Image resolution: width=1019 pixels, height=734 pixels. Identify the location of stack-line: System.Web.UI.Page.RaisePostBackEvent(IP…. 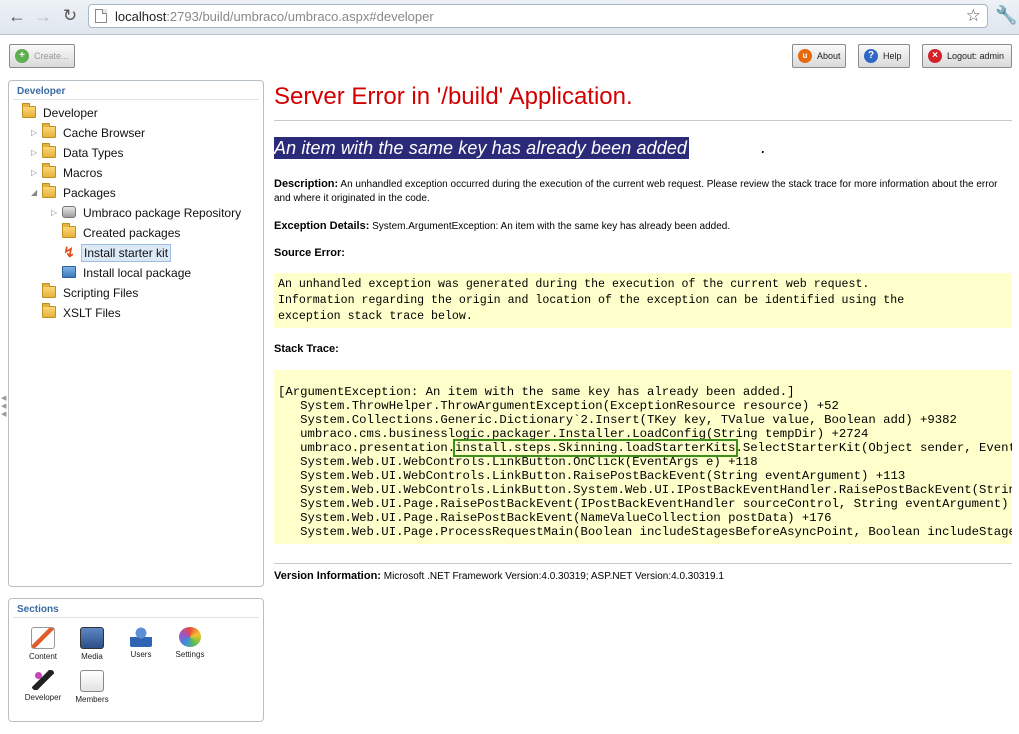
(643, 504).